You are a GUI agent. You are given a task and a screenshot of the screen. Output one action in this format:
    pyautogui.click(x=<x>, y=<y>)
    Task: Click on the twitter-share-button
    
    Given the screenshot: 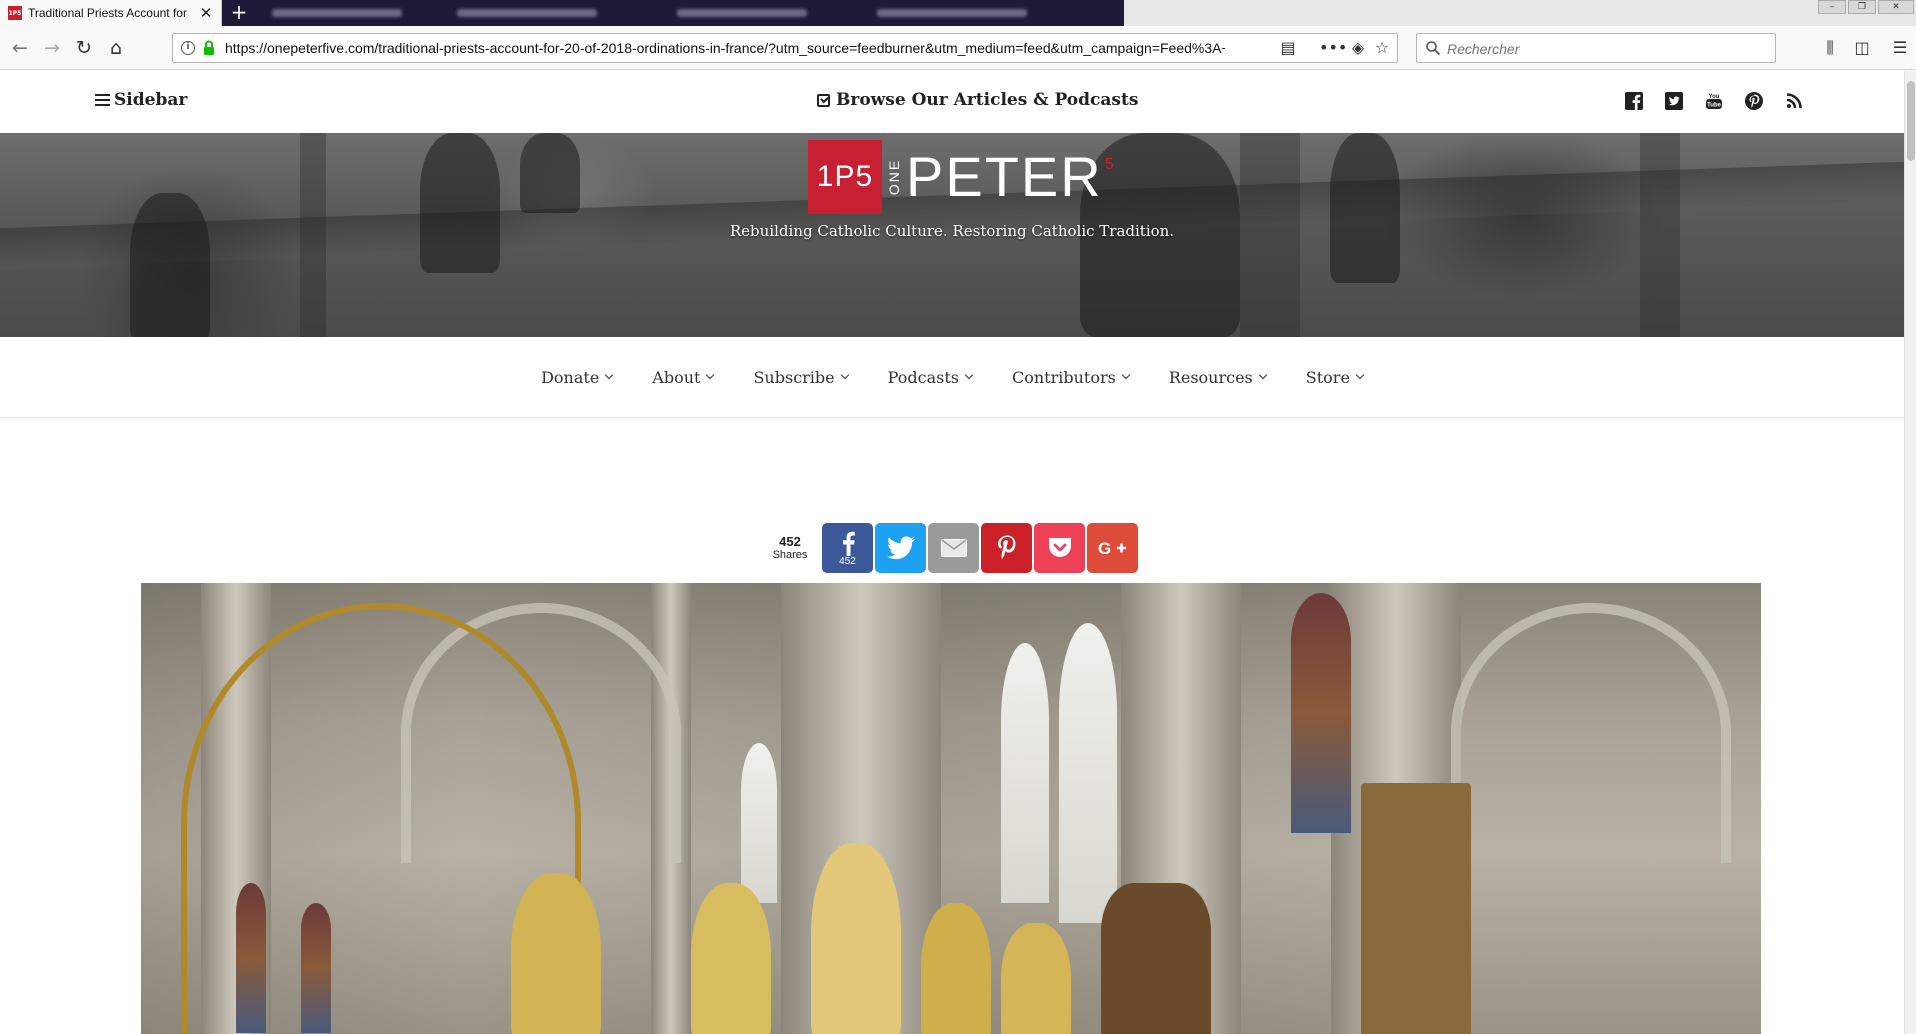 What is the action you would take?
    pyautogui.click(x=900, y=548)
    